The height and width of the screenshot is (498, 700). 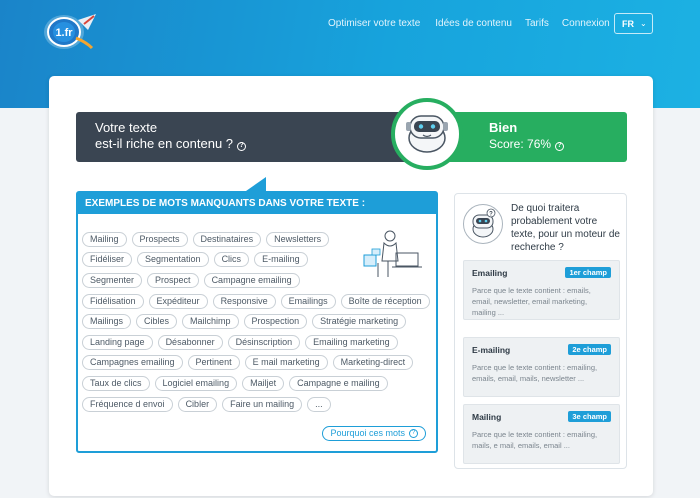 What do you see at coordinates (190, 342) in the screenshot?
I see `word-tag: Désabonner` at bounding box center [190, 342].